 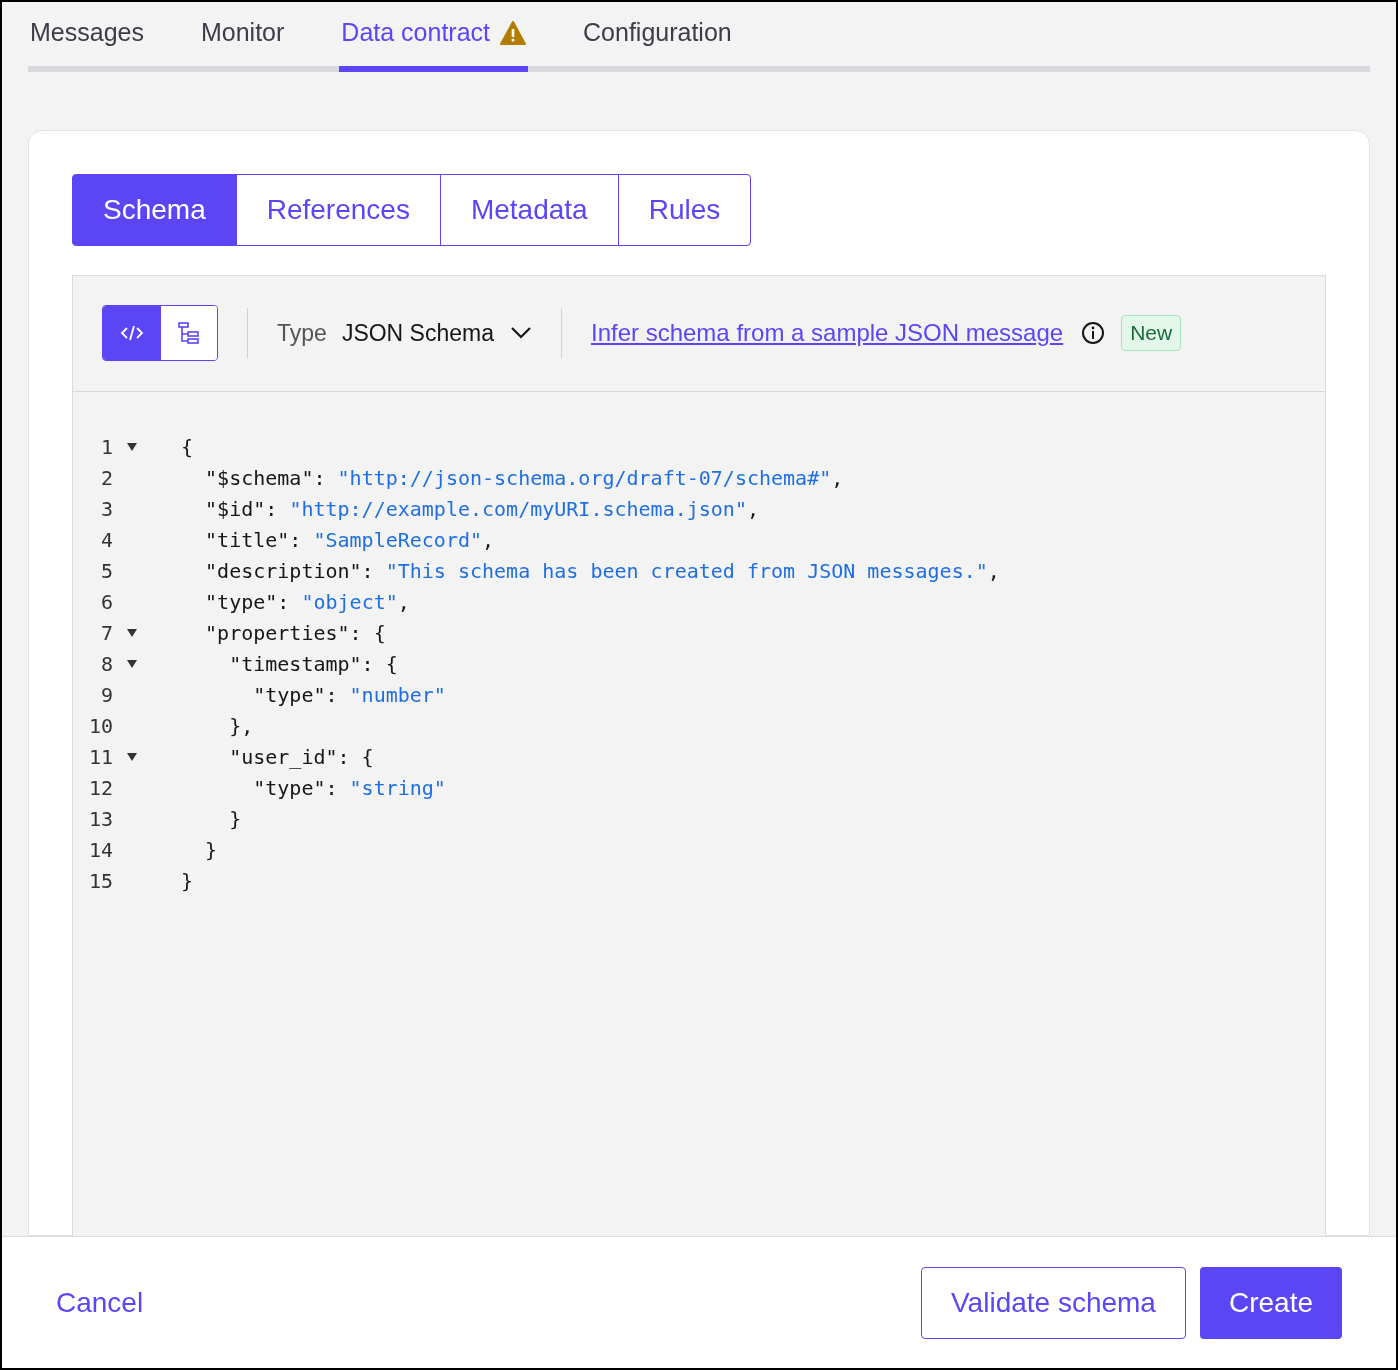 I want to click on tab: Configuration, so click(x=657, y=43).